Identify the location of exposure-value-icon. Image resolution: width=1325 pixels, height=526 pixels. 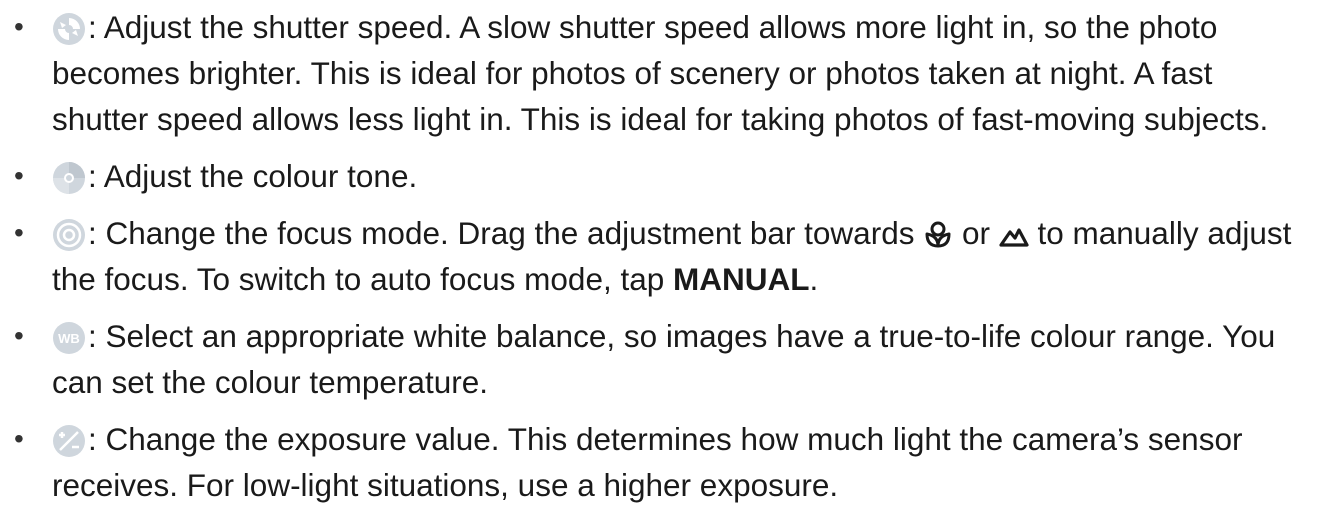
(69, 441).